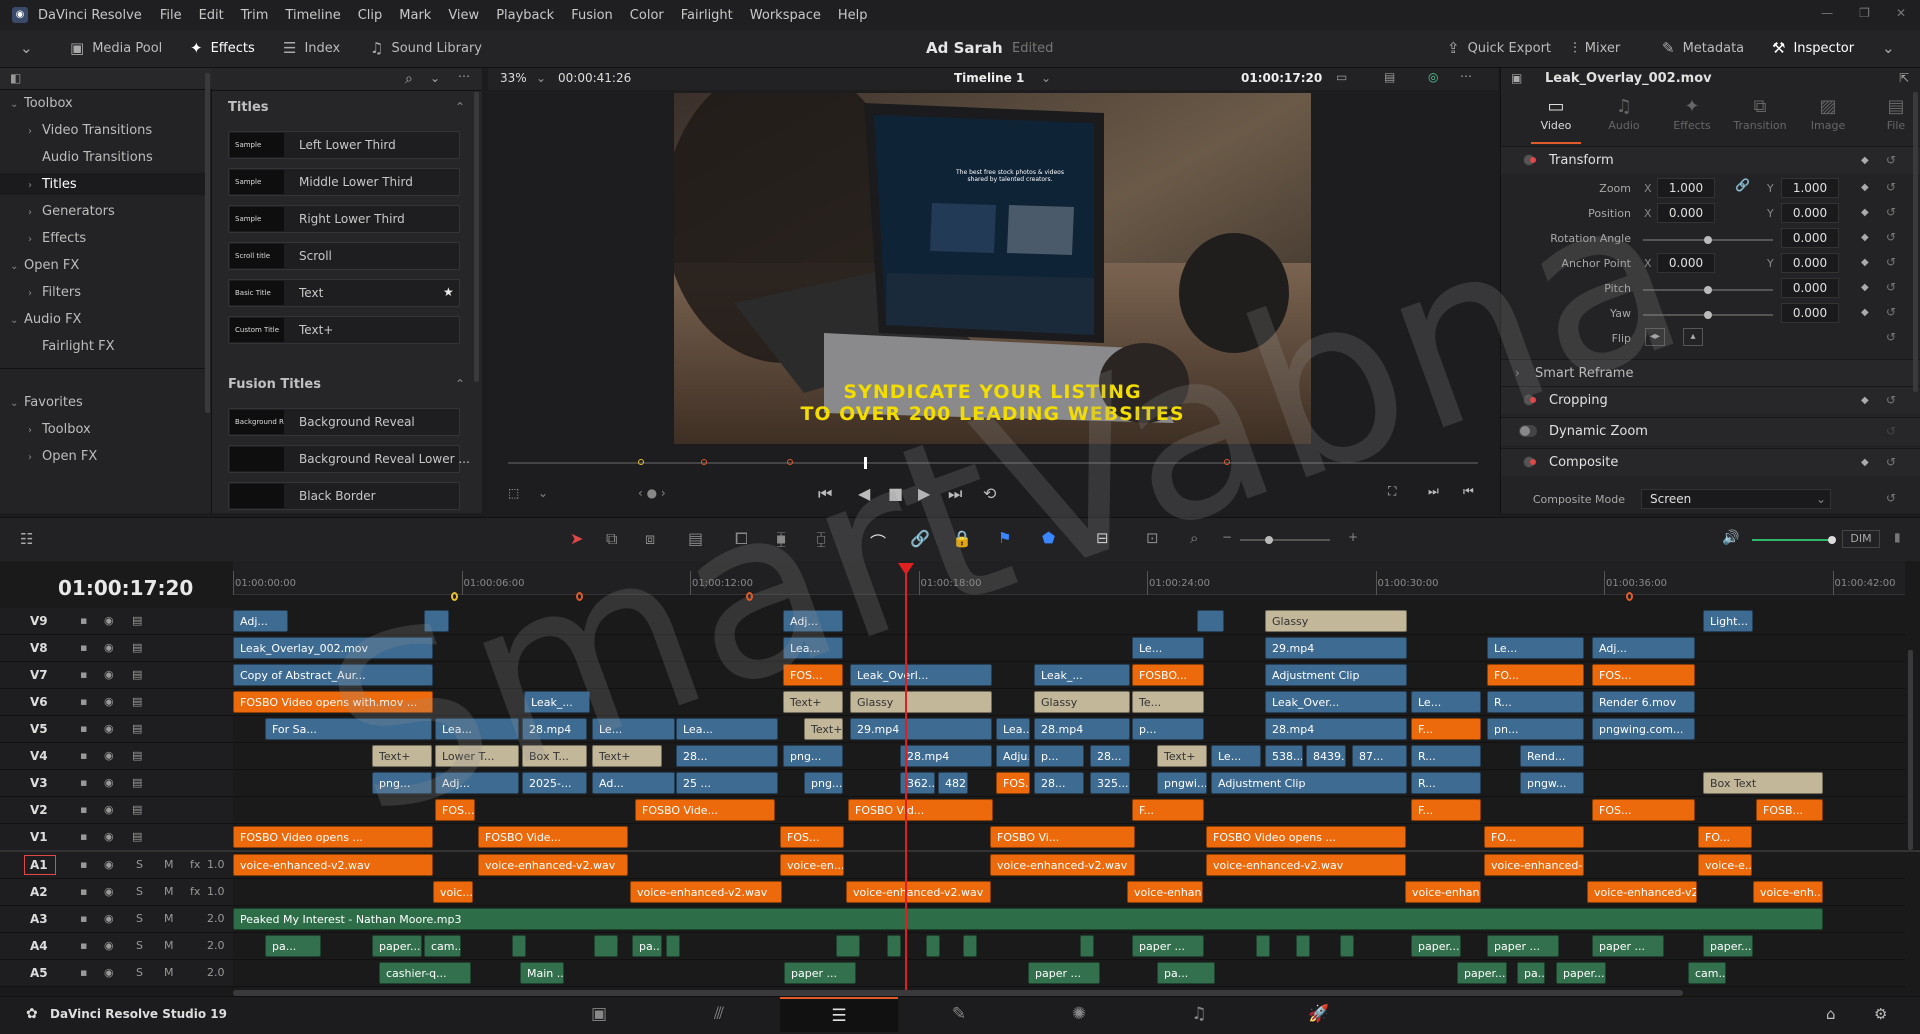 This screenshot has height=1034, width=1920. What do you see at coordinates (543, 493) in the screenshot?
I see `chevron-down-icon: ⌄` at bounding box center [543, 493].